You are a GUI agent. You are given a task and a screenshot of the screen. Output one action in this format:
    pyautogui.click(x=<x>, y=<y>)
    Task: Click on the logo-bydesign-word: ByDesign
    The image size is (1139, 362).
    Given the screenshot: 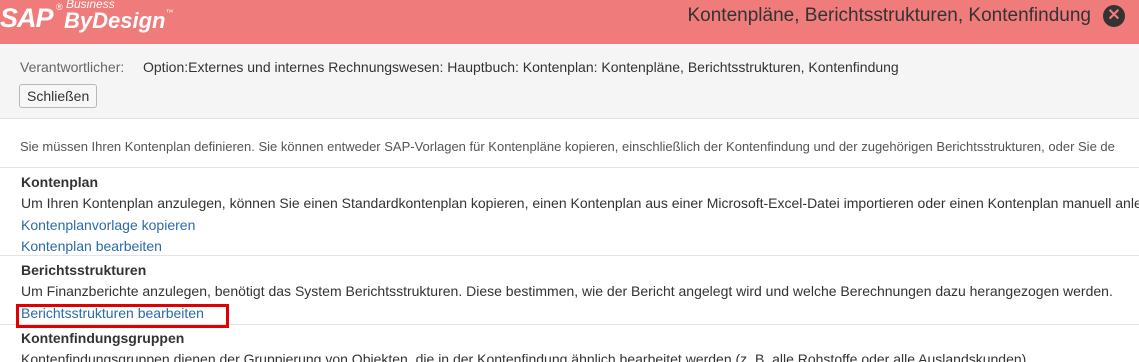 What is the action you would take?
    pyautogui.click(x=115, y=20)
    